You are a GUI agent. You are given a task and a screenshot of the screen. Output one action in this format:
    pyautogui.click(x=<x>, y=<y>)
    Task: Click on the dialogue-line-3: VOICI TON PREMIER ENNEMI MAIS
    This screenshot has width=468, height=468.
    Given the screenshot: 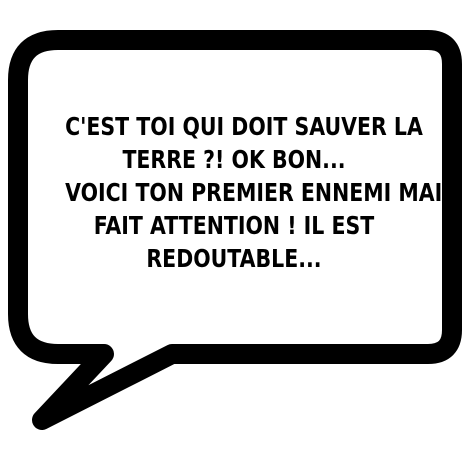 What is the action you would take?
    pyautogui.click(x=261, y=192)
    